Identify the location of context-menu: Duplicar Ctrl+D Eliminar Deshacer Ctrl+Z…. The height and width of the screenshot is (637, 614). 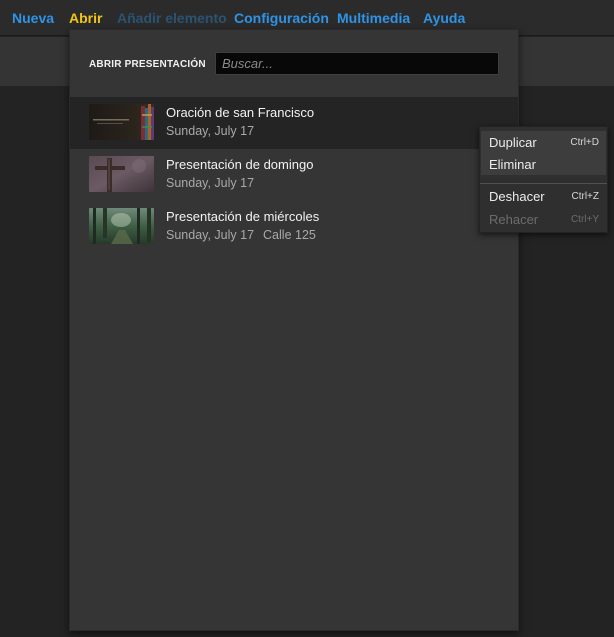
(543, 179).